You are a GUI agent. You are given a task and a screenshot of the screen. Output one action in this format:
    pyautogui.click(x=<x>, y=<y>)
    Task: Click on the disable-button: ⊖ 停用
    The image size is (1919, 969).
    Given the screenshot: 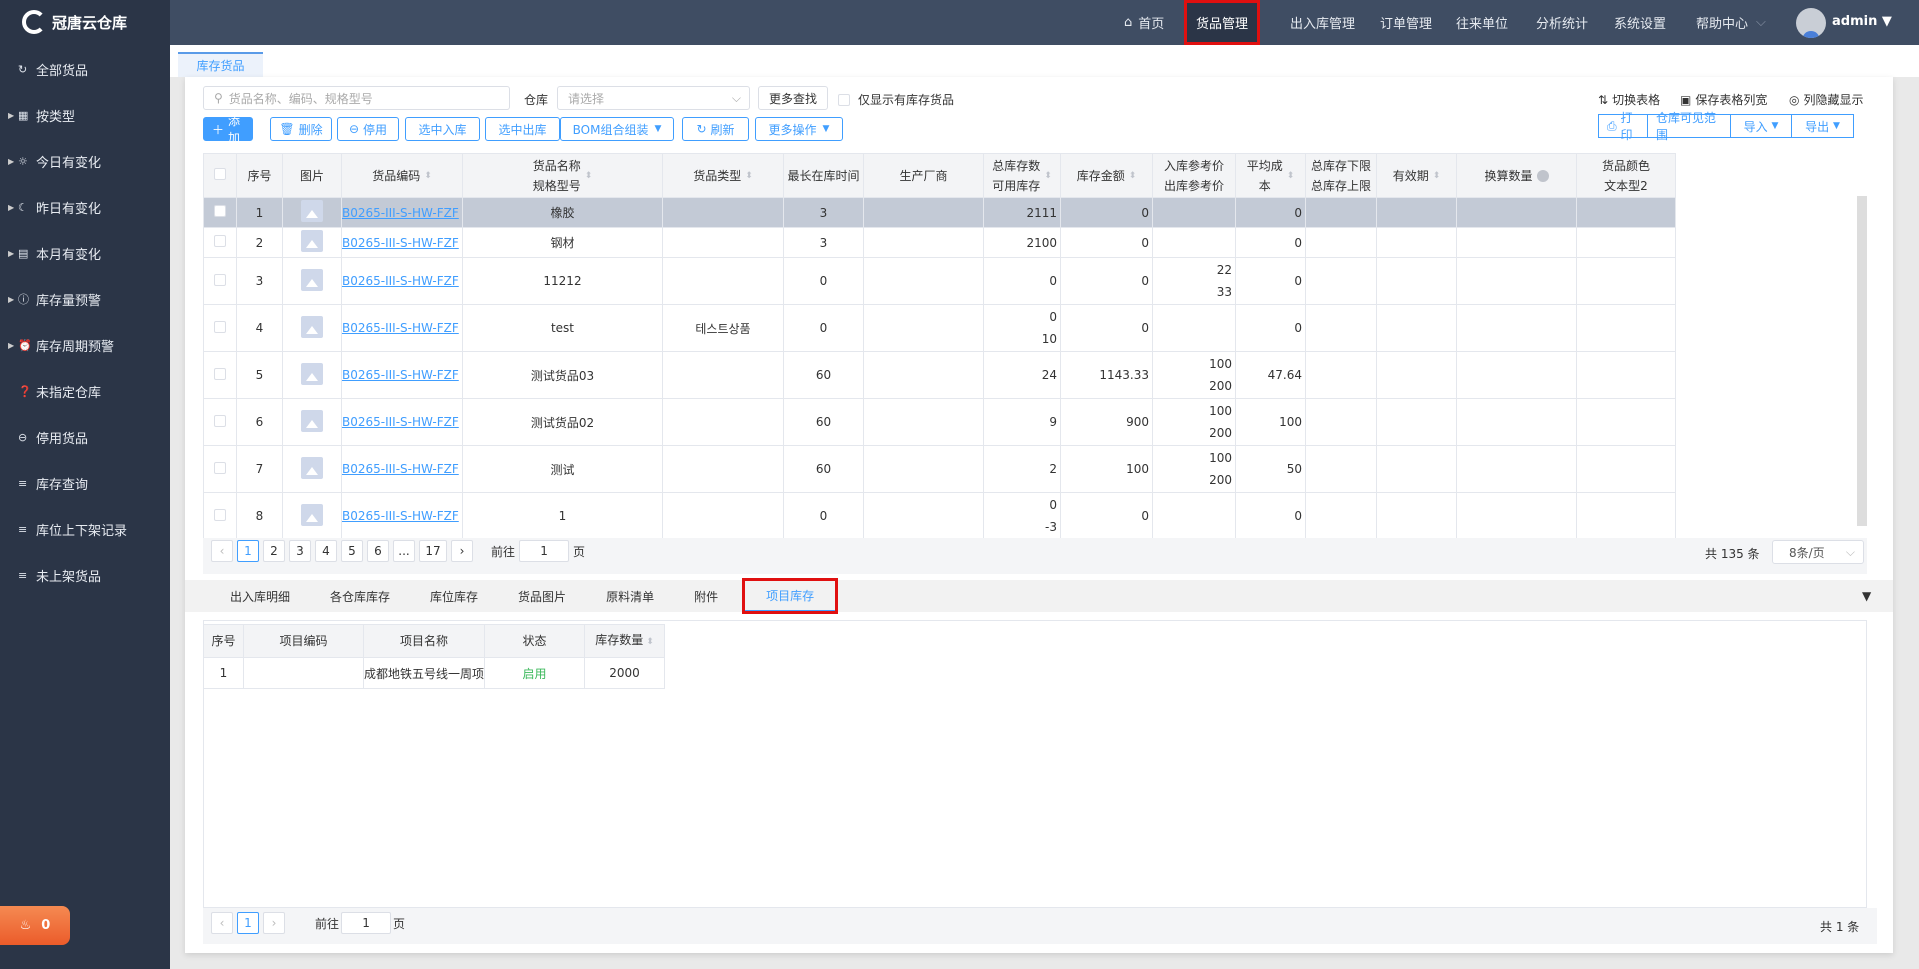 What is the action you would take?
    pyautogui.click(x=368, y=129)
    